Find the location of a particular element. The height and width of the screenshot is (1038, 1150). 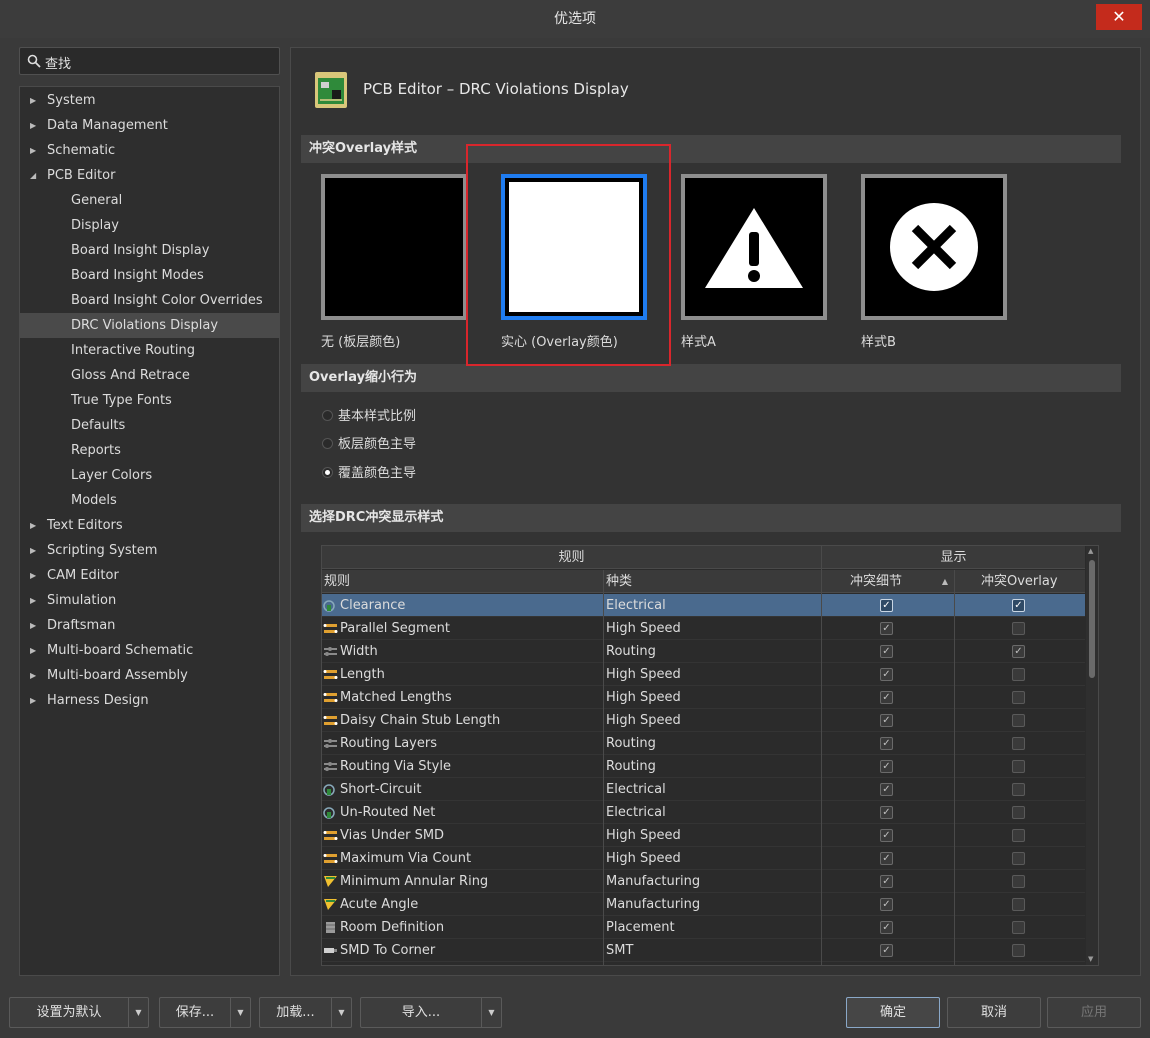

tree-item-pcb-editor: ◢ PCB Editor is located at coordinates (149, 175).